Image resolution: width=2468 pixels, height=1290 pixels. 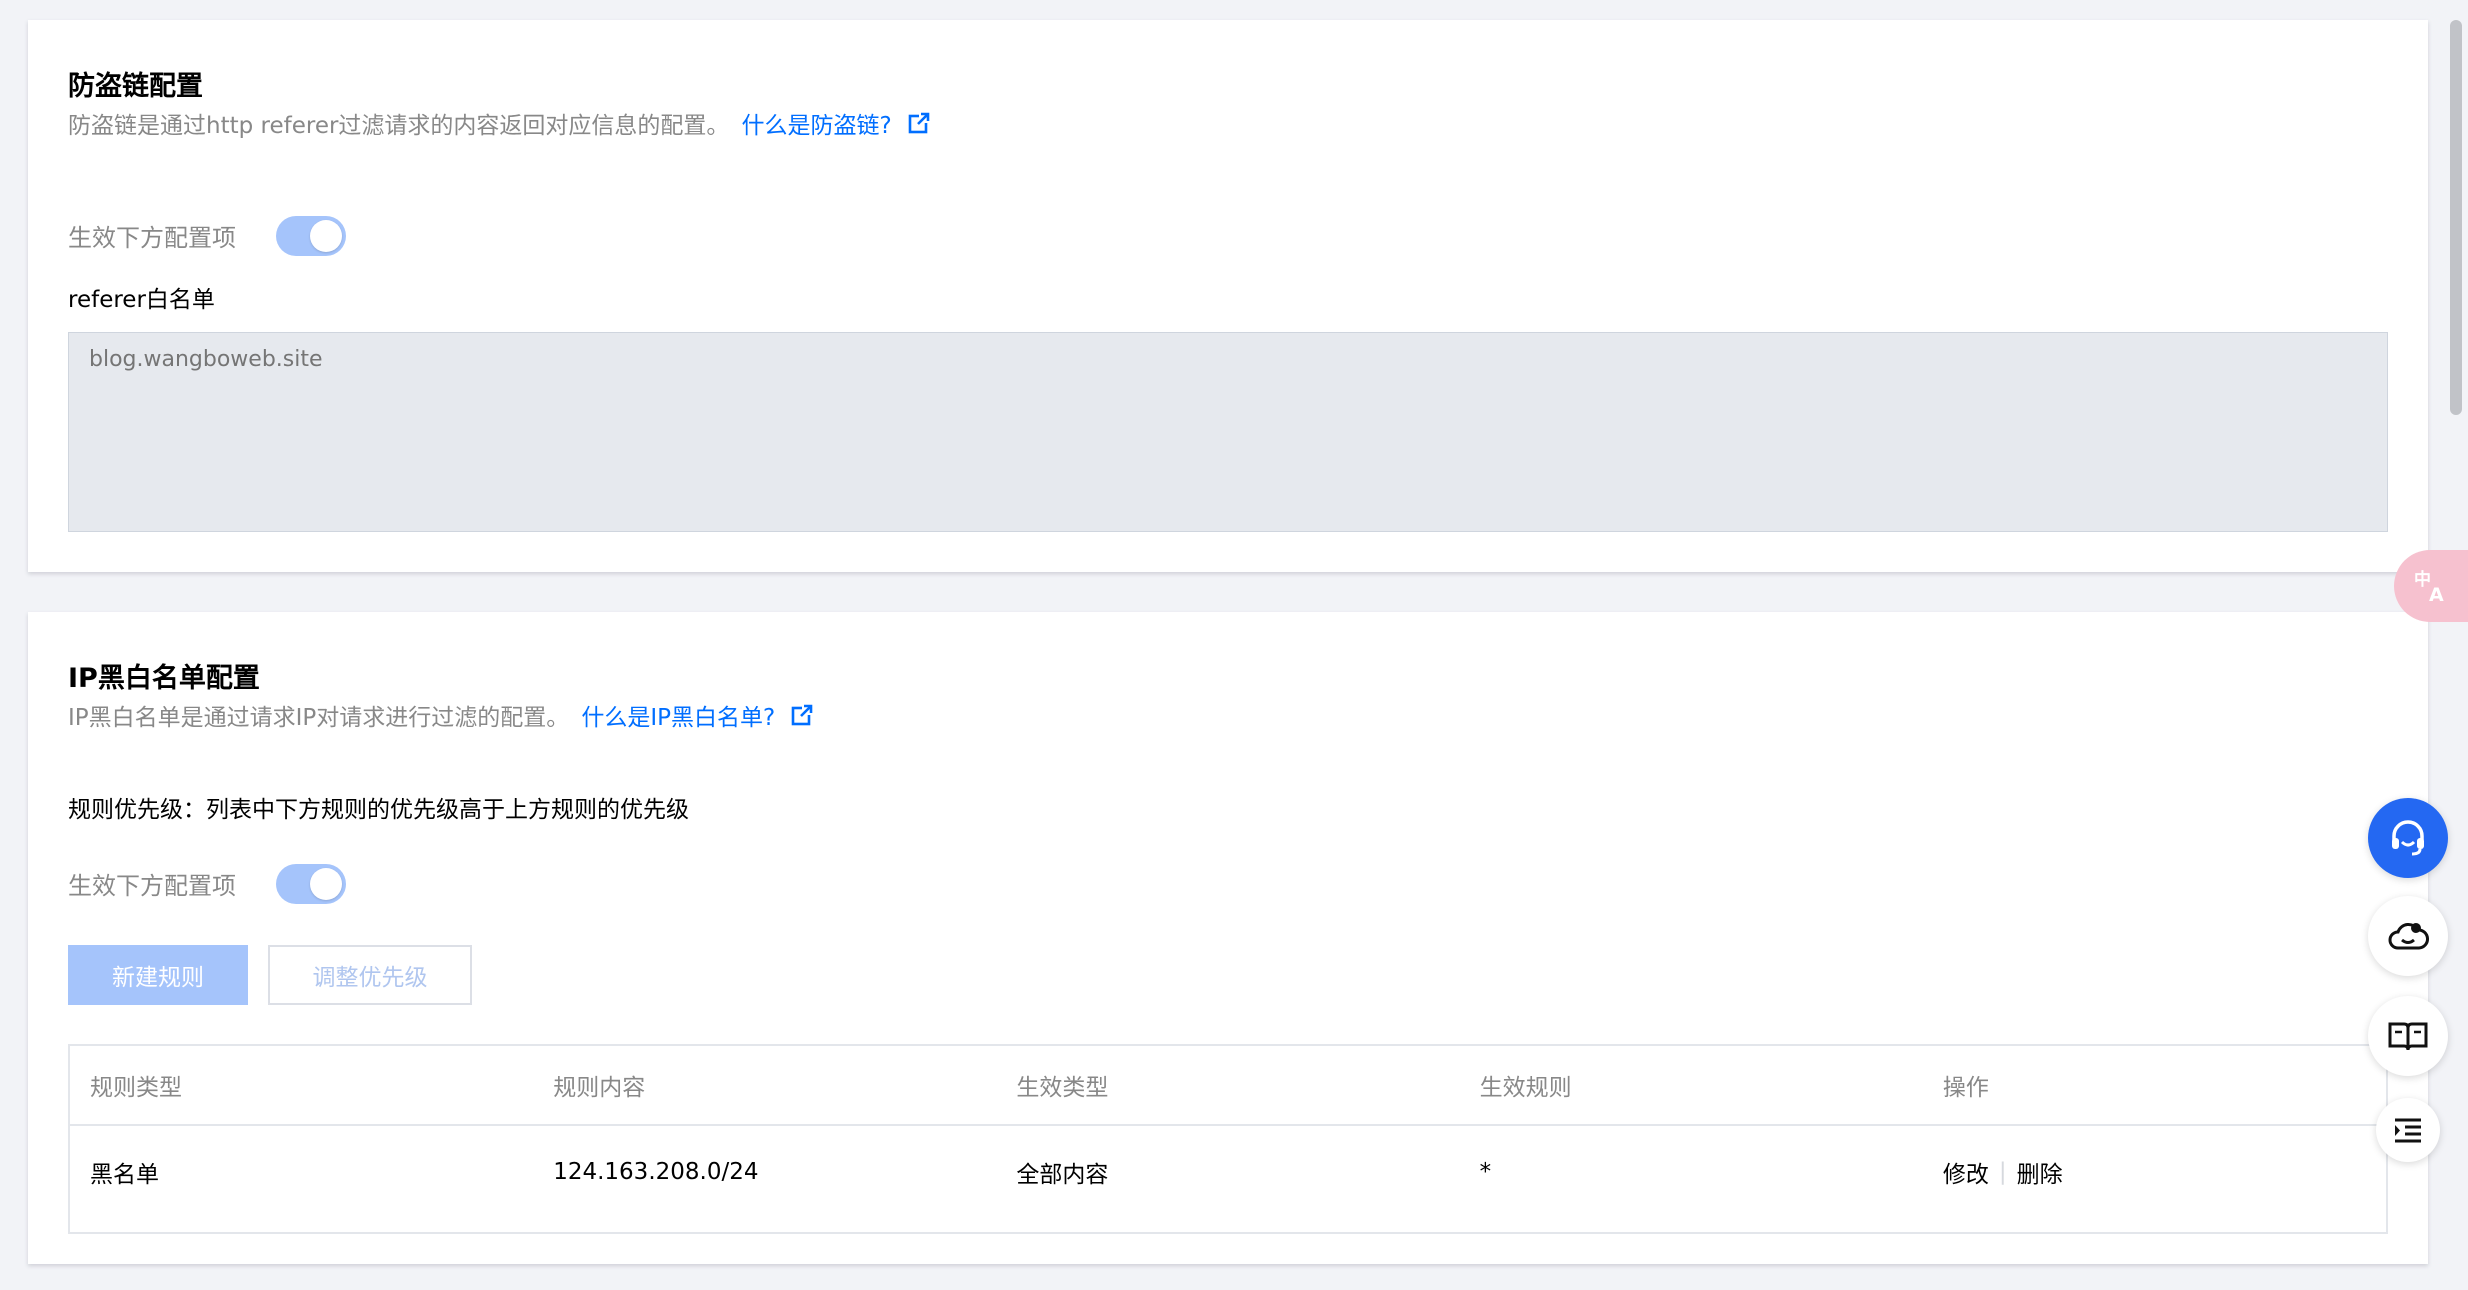 I want to click on column-header-rule-content: 规则内容, so click(x=599, y=1088).